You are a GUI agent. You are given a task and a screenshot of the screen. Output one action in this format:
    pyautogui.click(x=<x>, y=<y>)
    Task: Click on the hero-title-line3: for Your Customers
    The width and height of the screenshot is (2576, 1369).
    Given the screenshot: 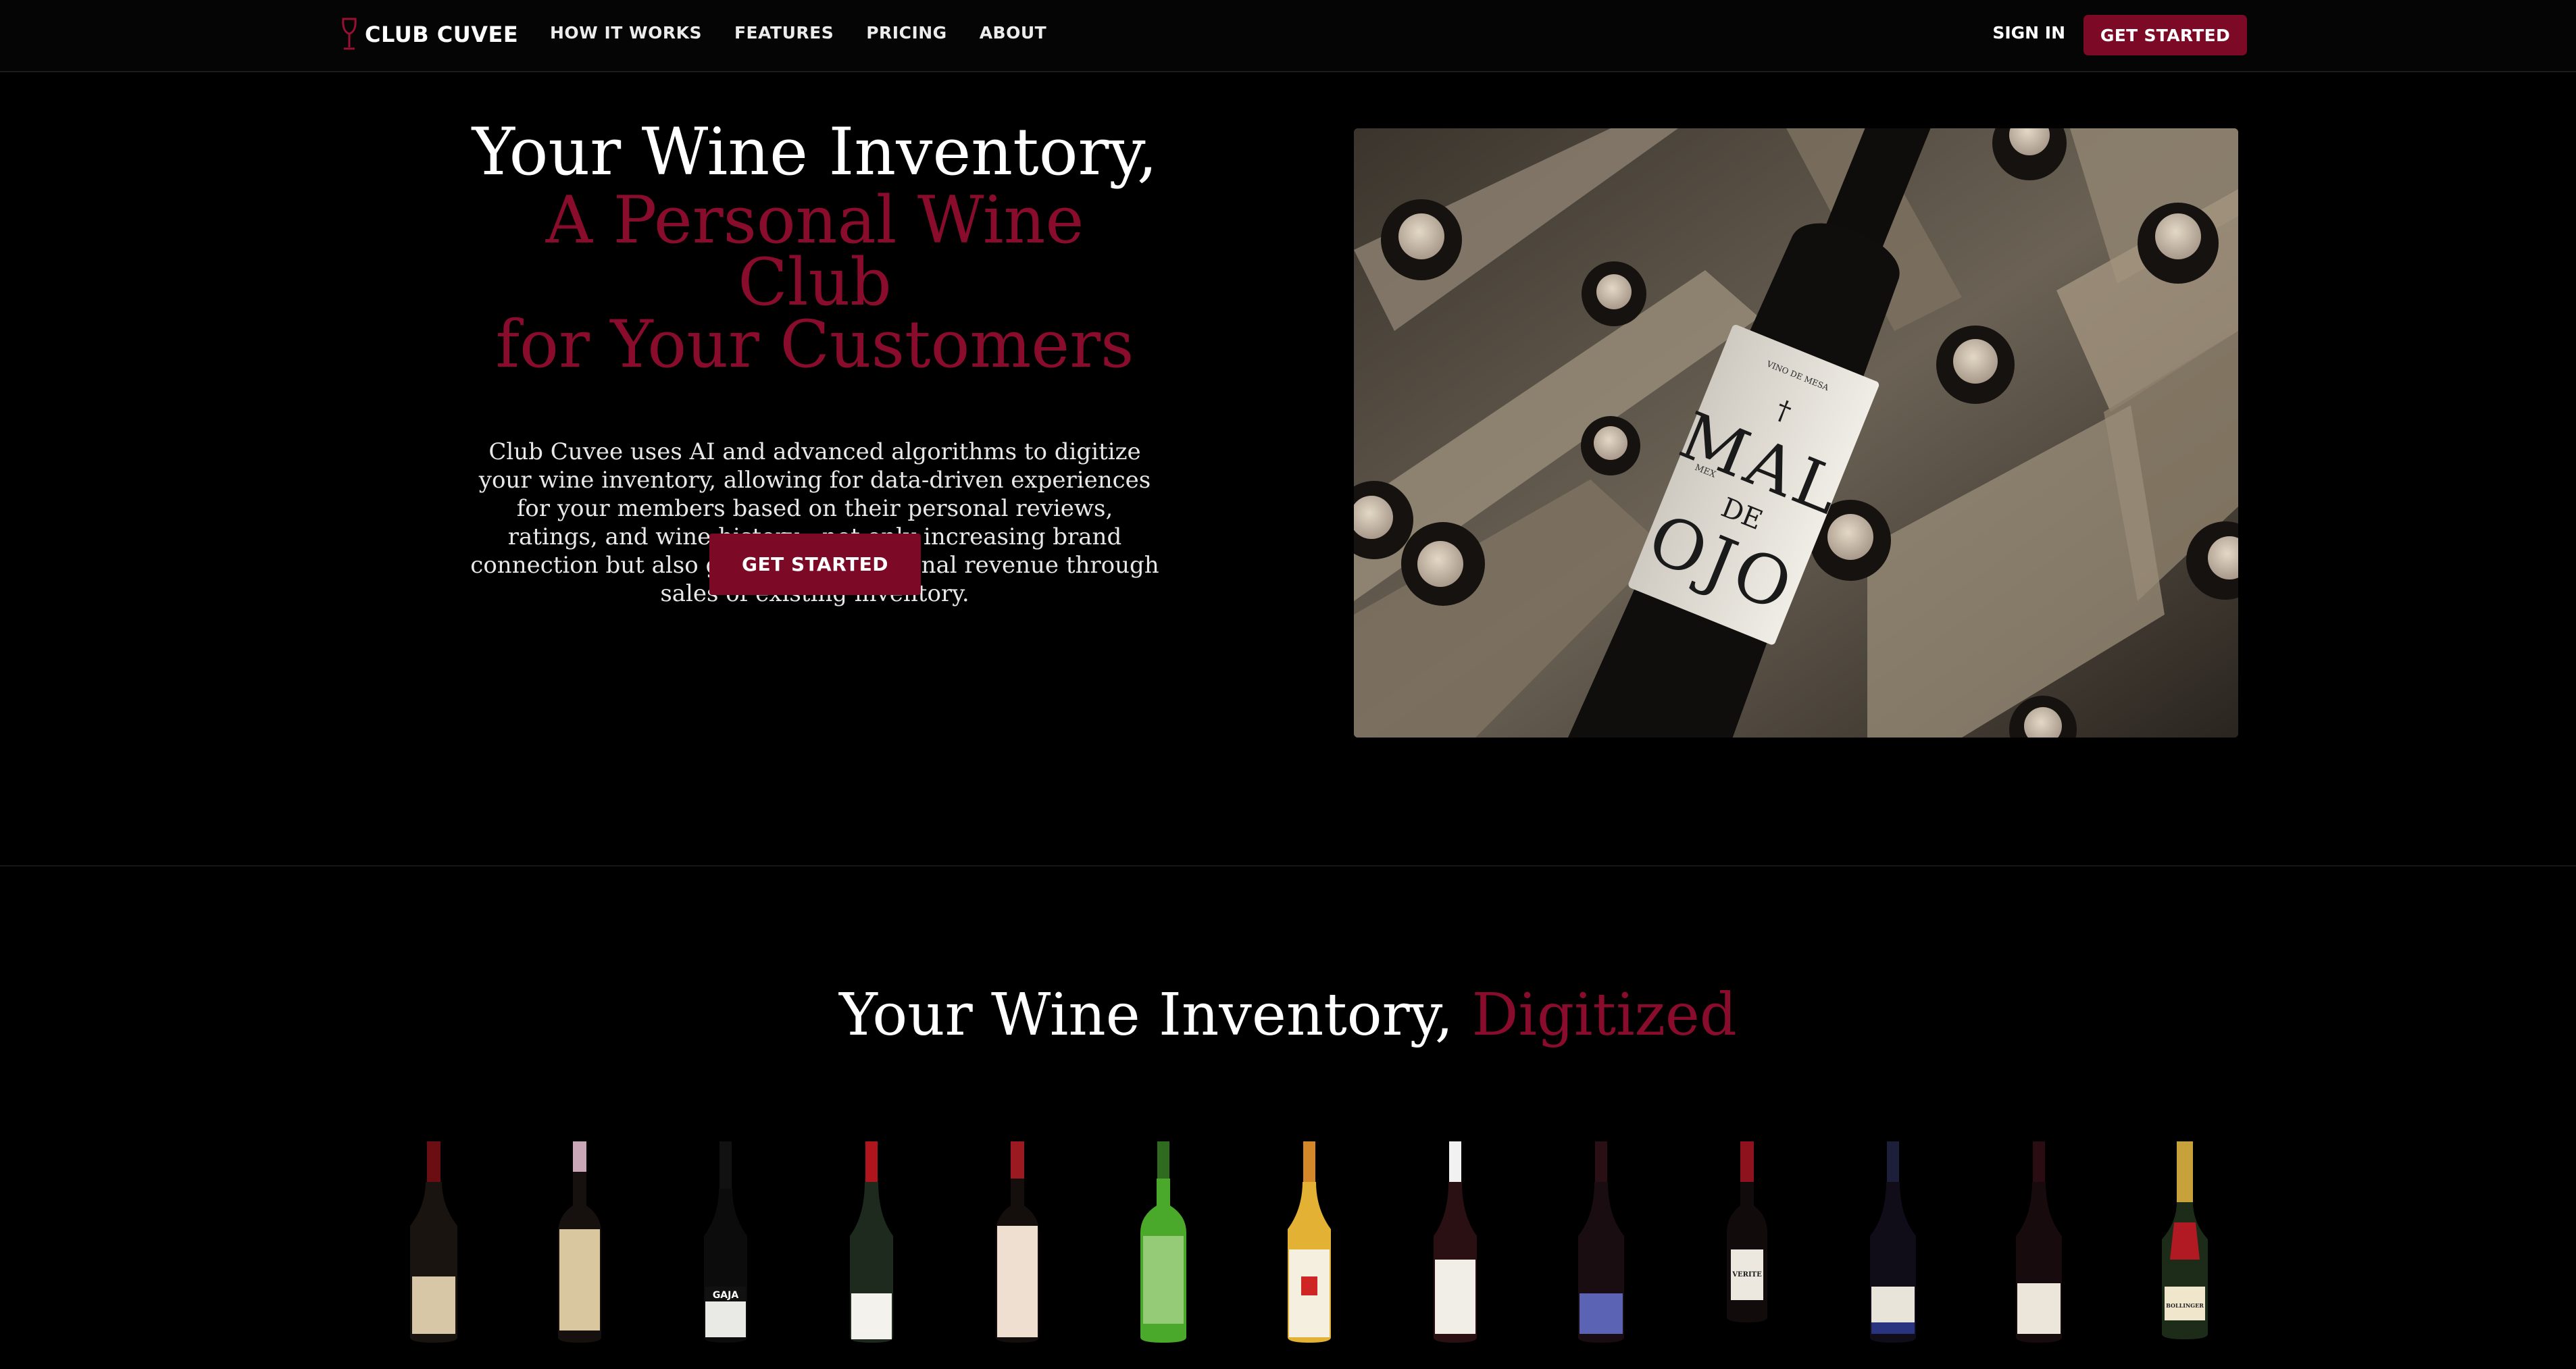 What is the action you would take?
    pyautogui.click(x=814, y=344)
    